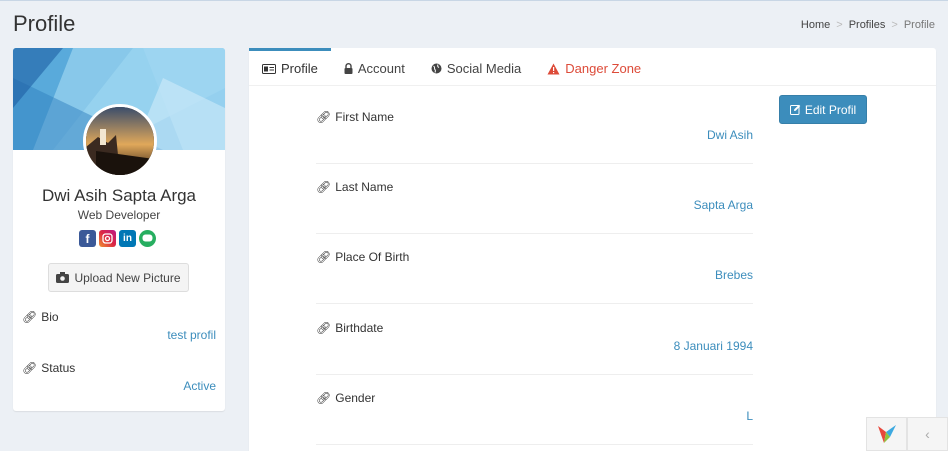 The height and width of the screenshot is (451, 948). I want to click on lock-icon, so click(348, 68).